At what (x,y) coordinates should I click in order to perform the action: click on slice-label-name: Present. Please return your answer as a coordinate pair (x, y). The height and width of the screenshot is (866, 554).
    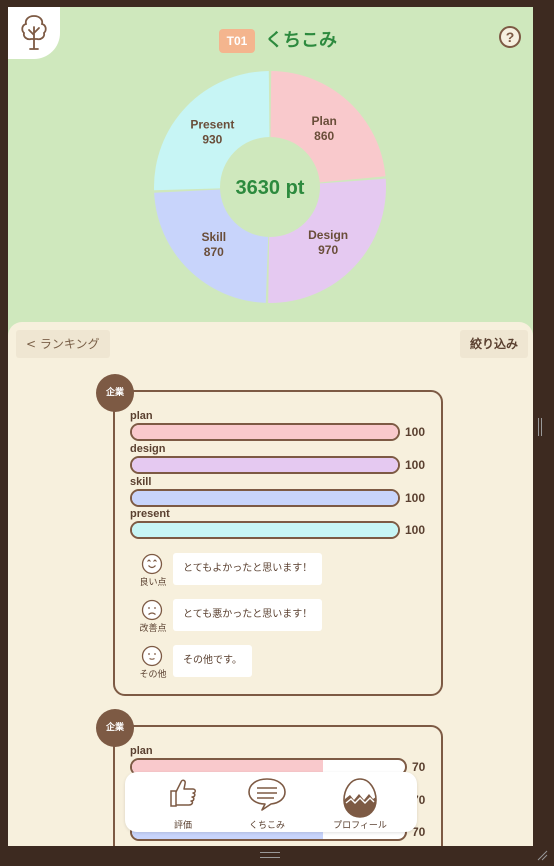
    Looking at the image, I should click on (212, 125).